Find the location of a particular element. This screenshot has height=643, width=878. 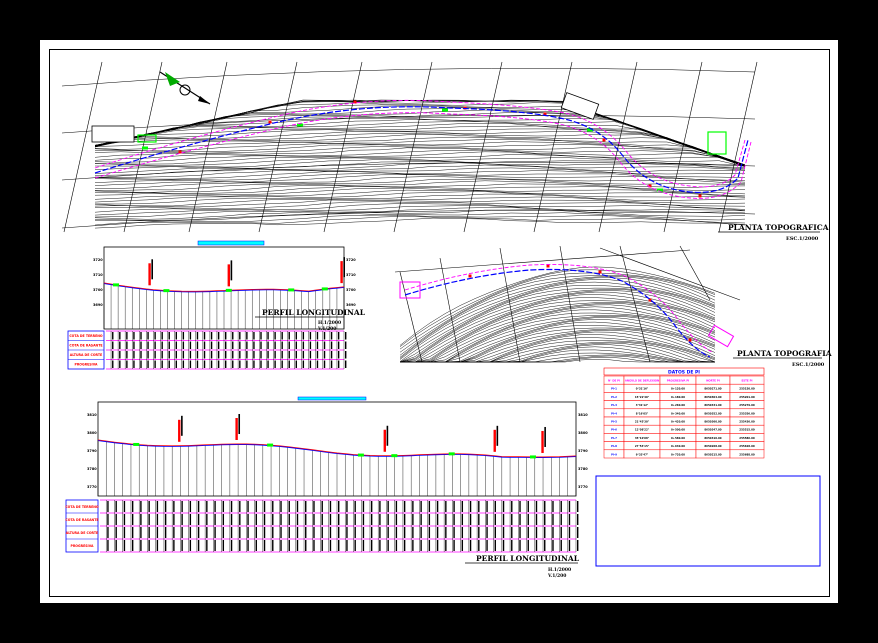

profile-small-title: PERFIL LONGITUDINAL is located at coordinates (314, 312).